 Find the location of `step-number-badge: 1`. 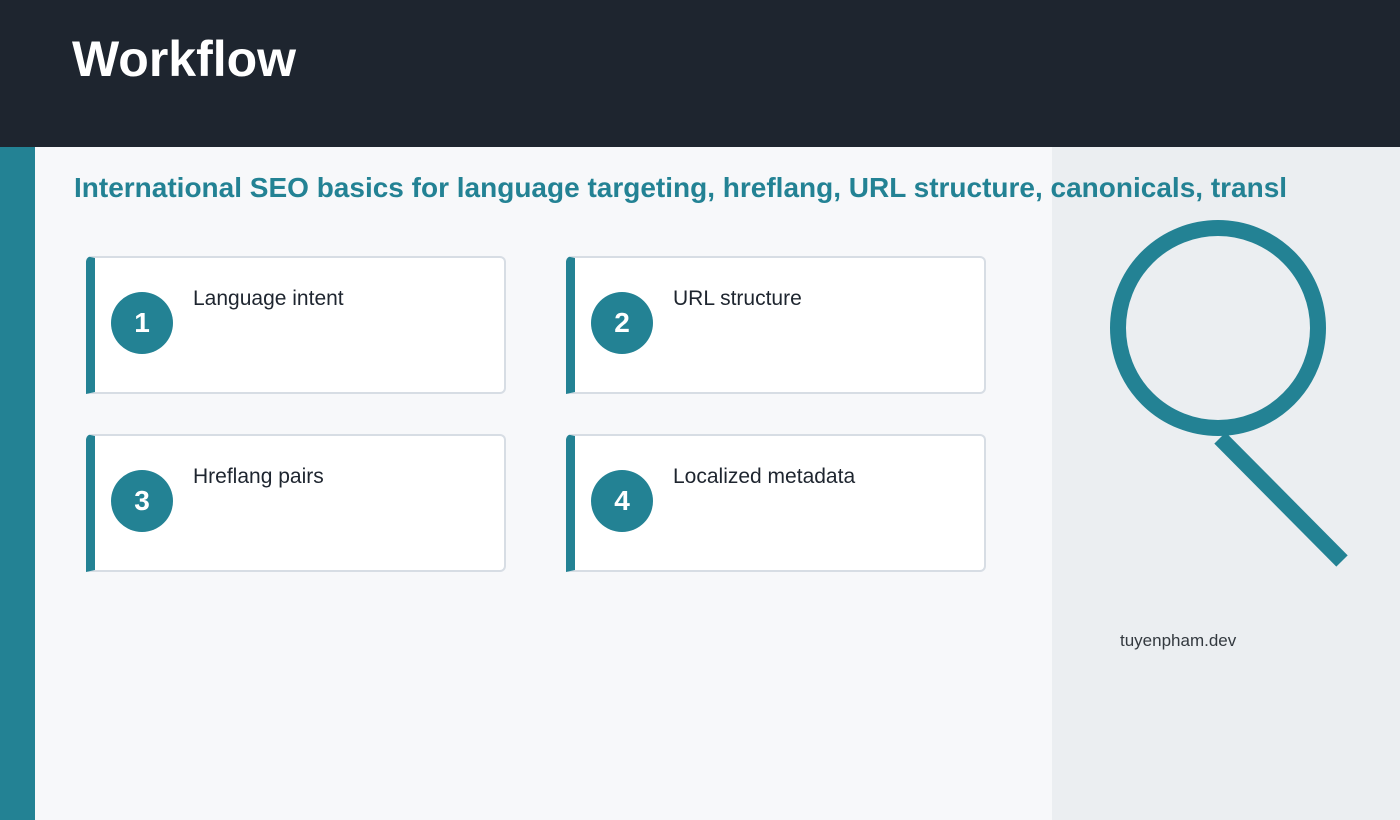

step-number-badge: 1 is located at coordinates (142, 323).